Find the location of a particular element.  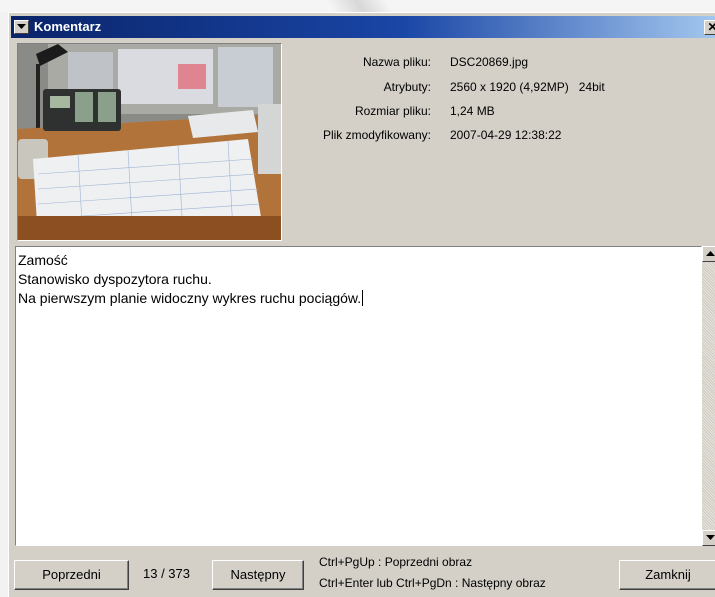

scroll-up-button is located at coordinates (708, 254).